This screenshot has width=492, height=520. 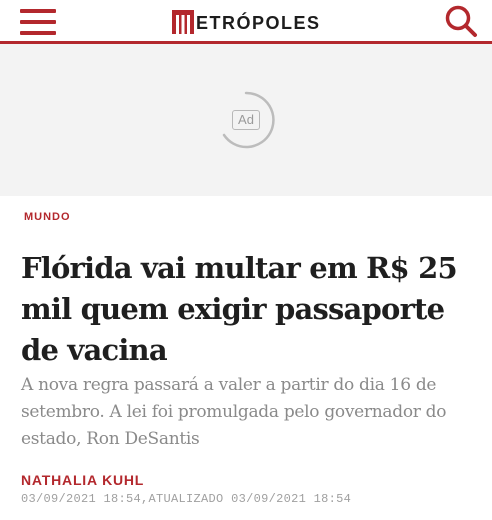 What do you see at coordinates (461, 21) in the screenshot?
I see `search-icon` at bounding box center [461, 21].